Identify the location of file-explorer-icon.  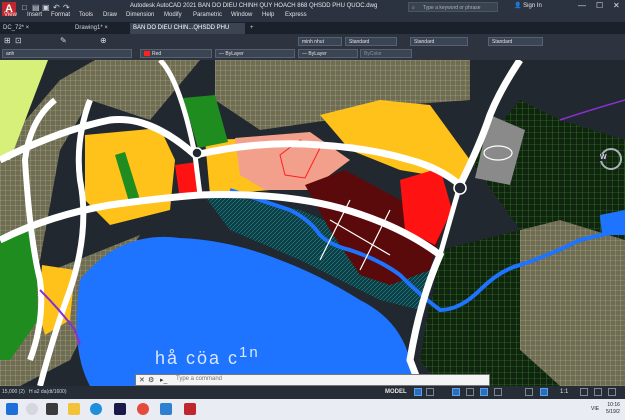
(74, 409).